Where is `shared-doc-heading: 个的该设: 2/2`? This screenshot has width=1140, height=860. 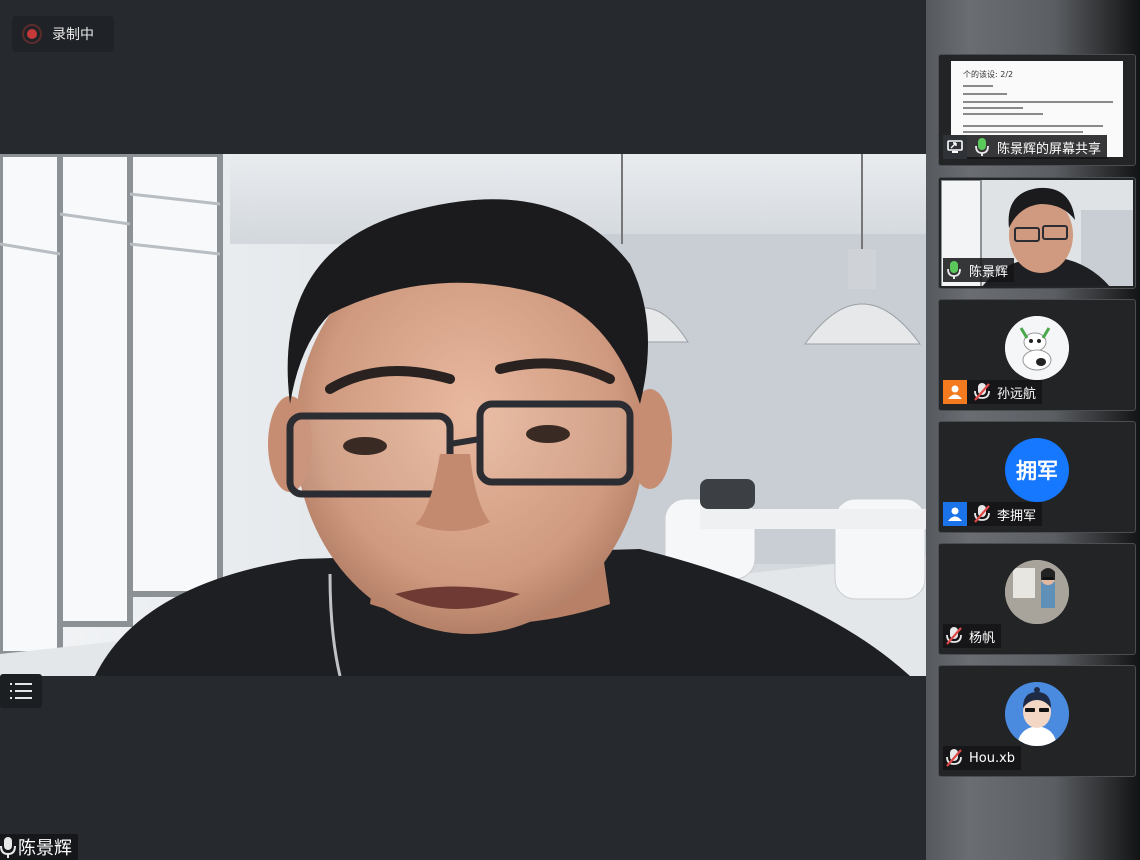 shared-doc-heading: 个的该设: 2/2 is located at coordinates (988, 74).